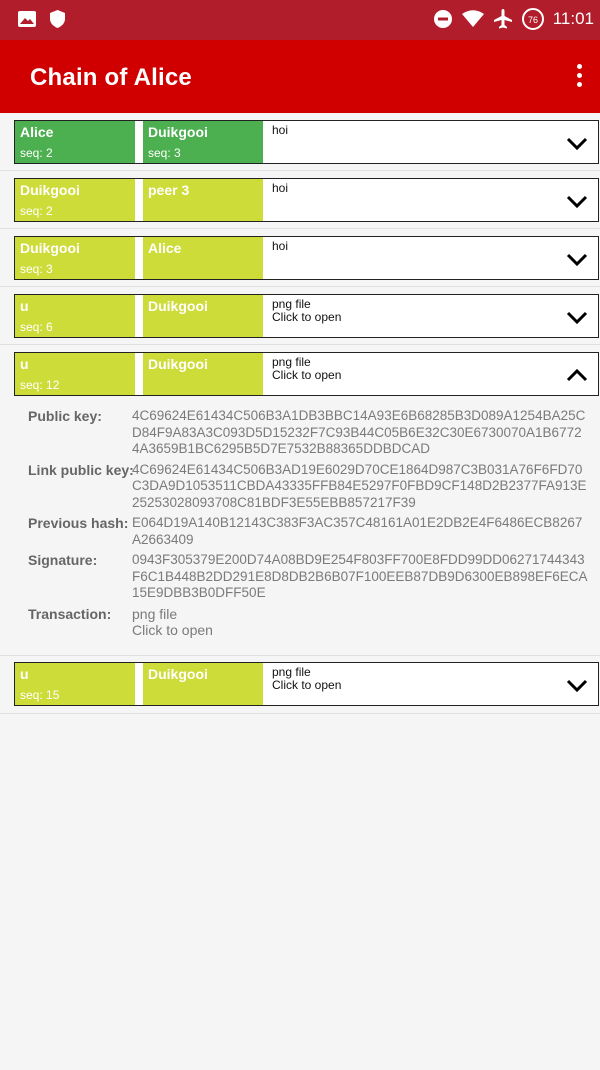 Image resolution: width=600 pixels, height=1070 pixels. Describe the element at coordinates (203, 258) in the screenshot. I see `block-peer: Alice` at that location.